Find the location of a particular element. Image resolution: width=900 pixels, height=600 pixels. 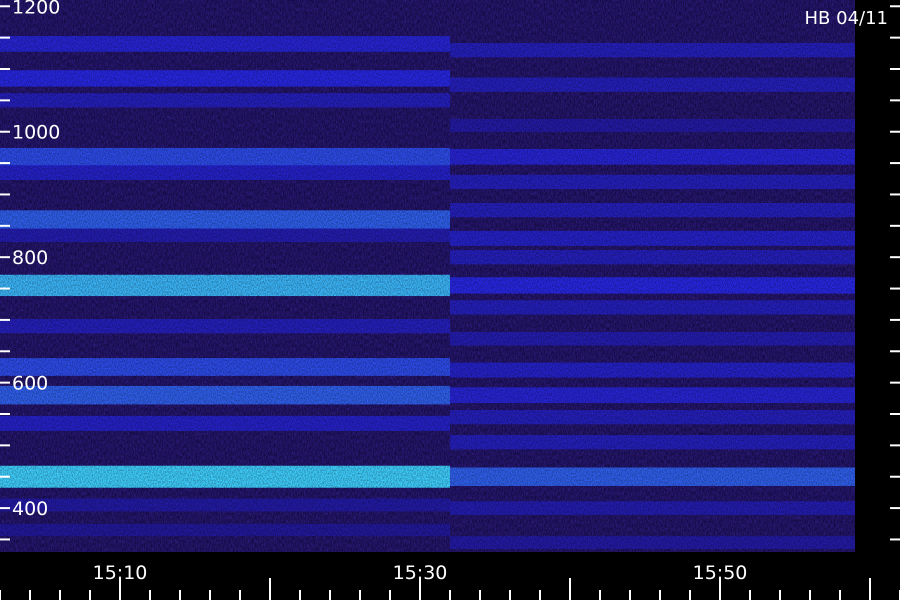

x-tick-label: 15:10 is located at coordinates (120, 573).